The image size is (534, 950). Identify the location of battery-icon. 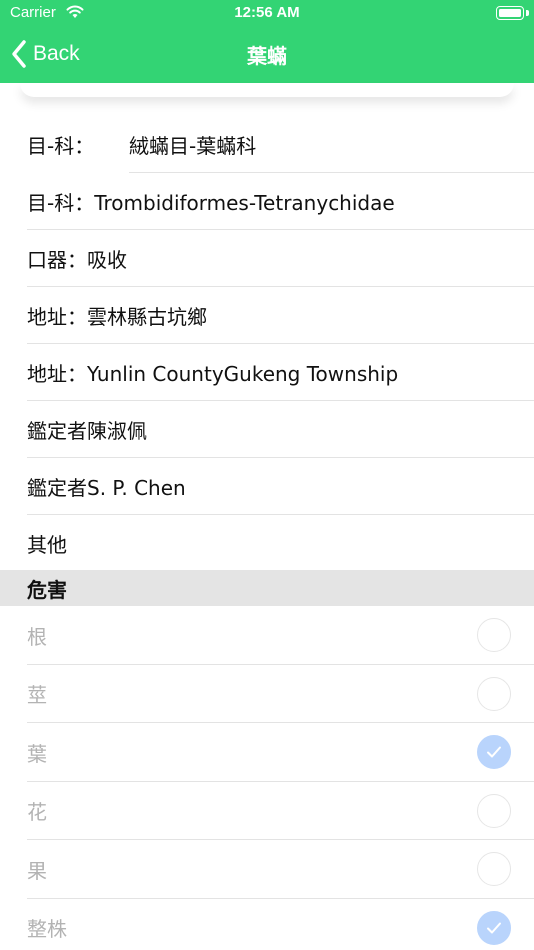
(510, 13).